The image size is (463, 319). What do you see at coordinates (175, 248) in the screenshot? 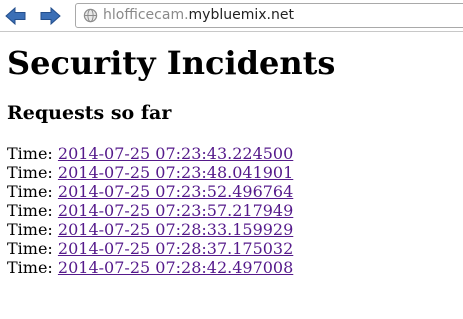
I see `request-link: 2014-07-25 07:28:37.175032` at bounding box center [175, 248].